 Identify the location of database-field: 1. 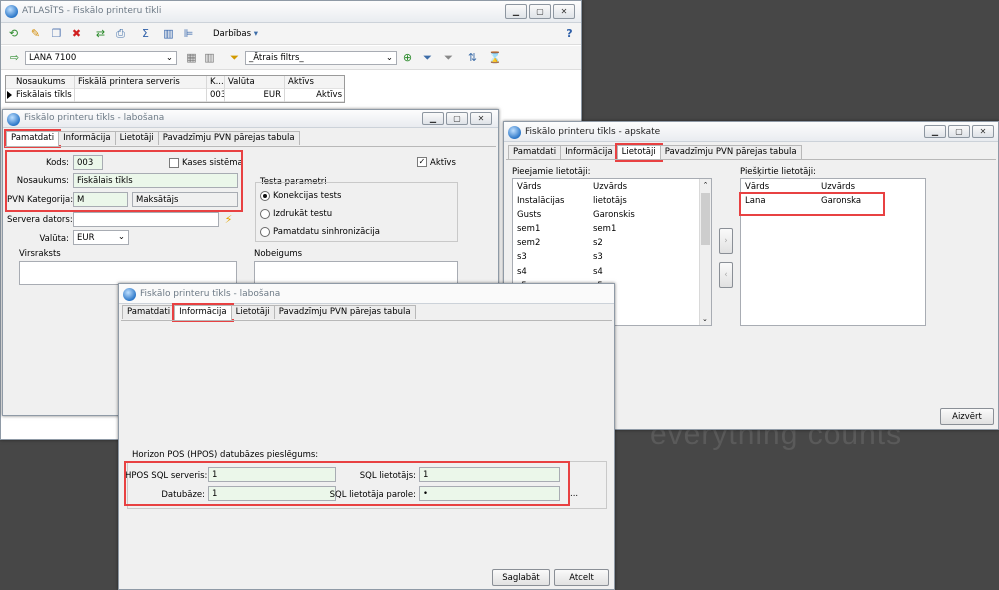
(272, 493).